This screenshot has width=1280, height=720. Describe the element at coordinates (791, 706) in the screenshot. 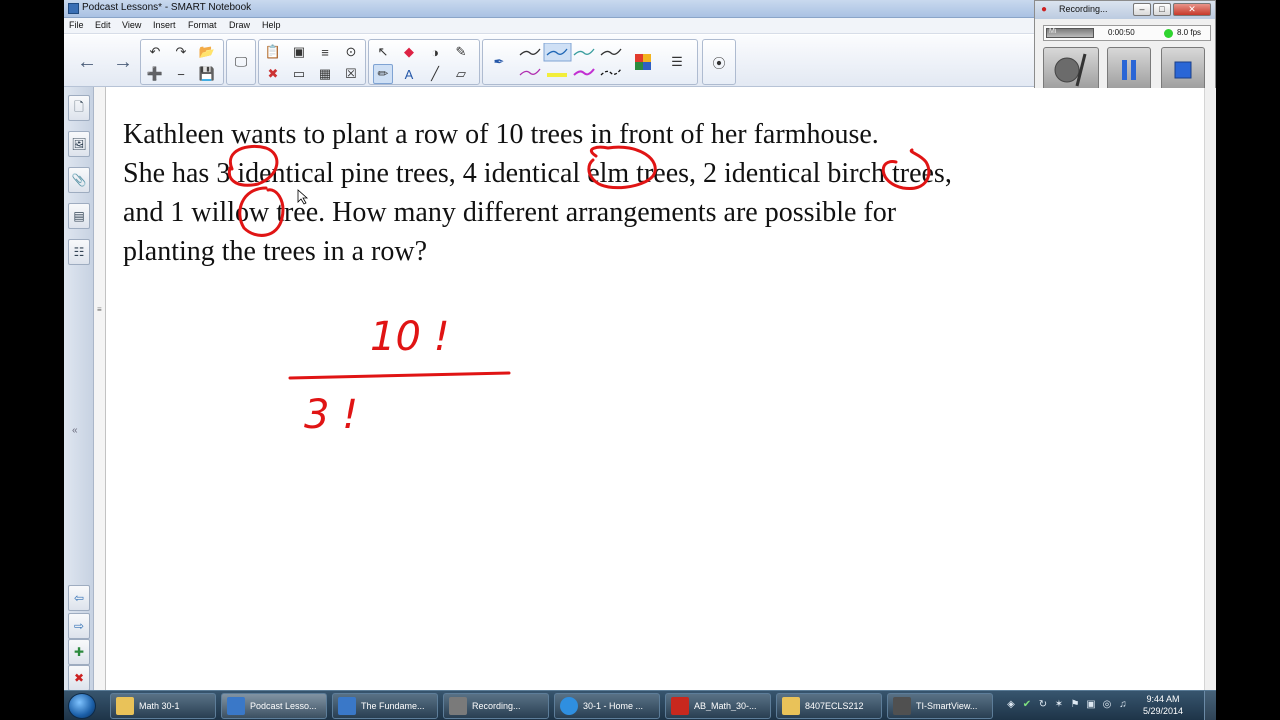

I see `folder-icon` at that location.